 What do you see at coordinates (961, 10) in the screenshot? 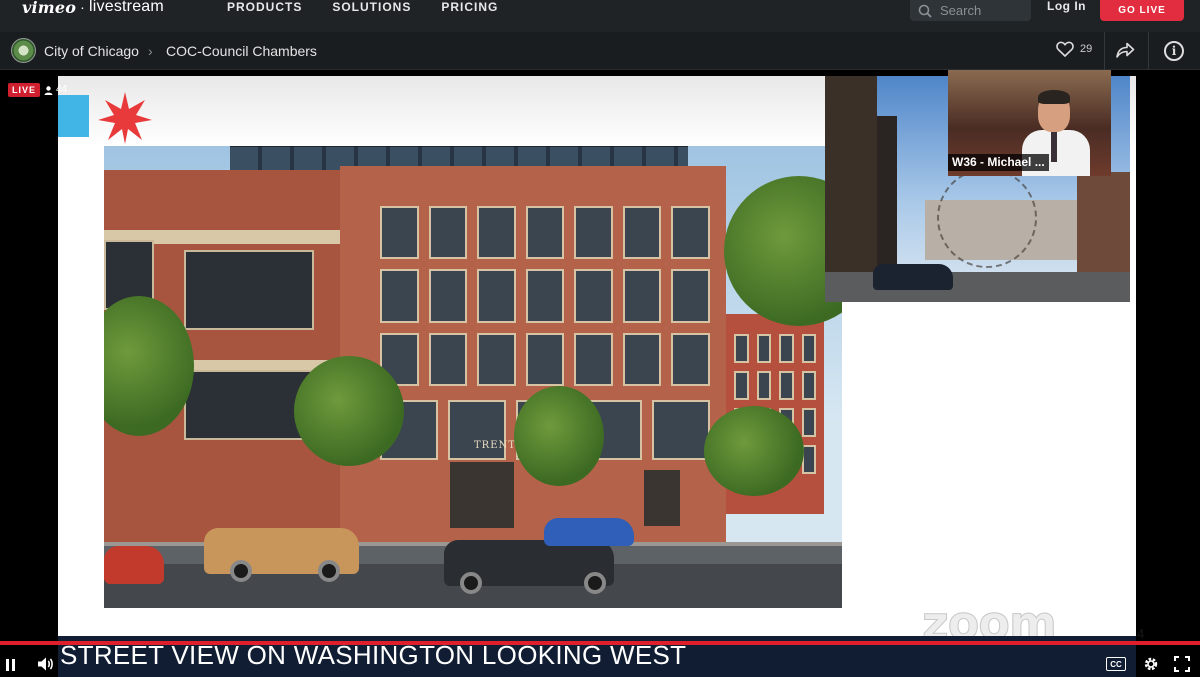
I see `search-placeholder: Search` at bounding box center [961, 10].